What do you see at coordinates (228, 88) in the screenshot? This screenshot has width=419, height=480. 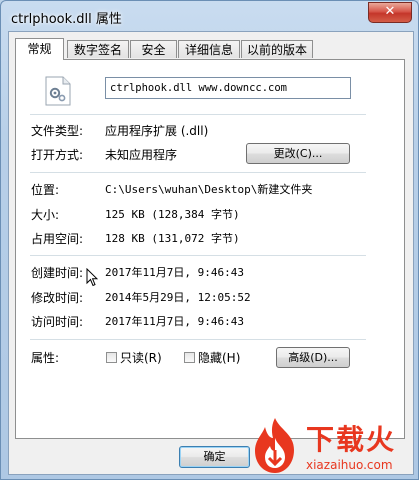 I see `file-name-input: ctrlphook.dll www.downcc.com` at bounding box center [228, 88].